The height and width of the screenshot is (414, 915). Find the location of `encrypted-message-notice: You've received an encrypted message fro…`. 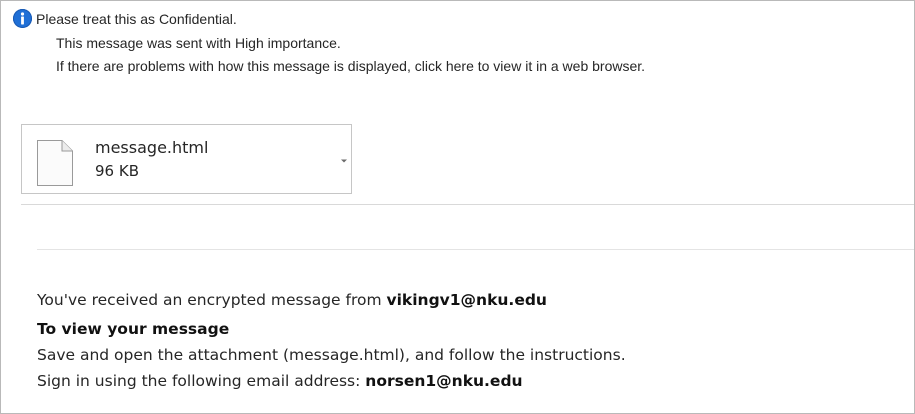

encrypted-message-notice: You've received an encrypted message fro… is located at coordinates (292, 300).